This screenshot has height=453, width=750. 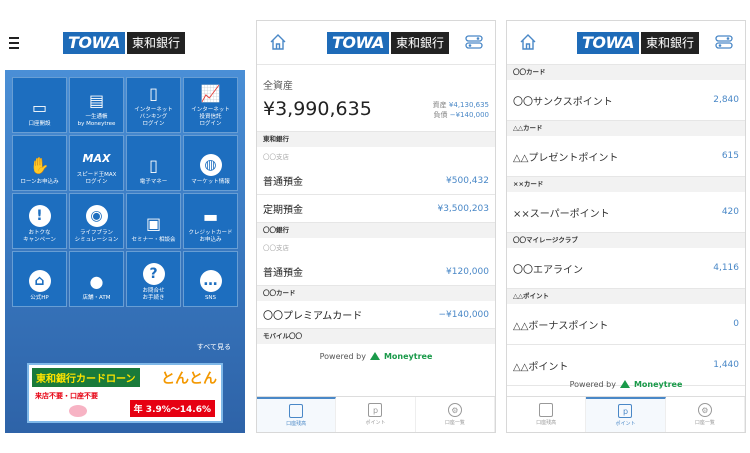 What do you see at coordinates (96, 158) in the screenshot?
I see `max-icon: MAX` at bounding box center [96, 158].